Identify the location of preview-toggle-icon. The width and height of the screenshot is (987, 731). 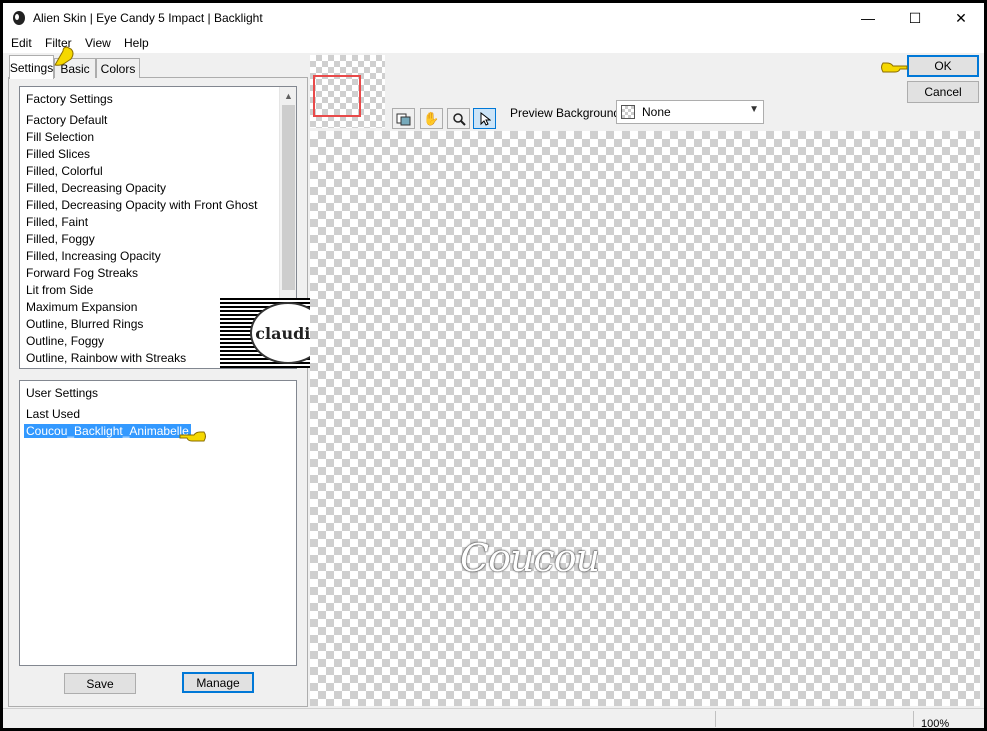
(403, 119).